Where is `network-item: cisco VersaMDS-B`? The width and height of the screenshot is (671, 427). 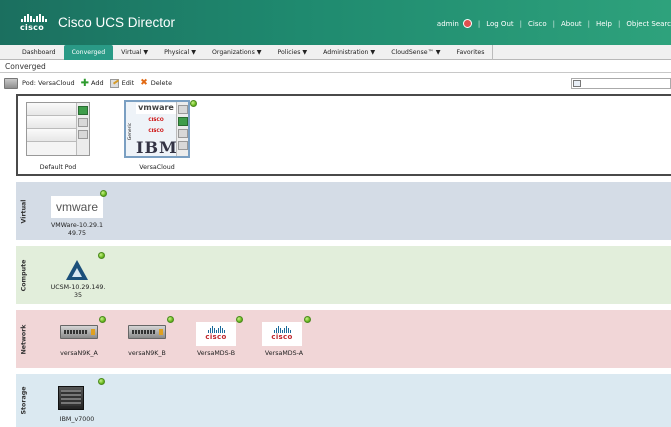 network-item: cisco VersaMDS-B is located at coordinates (216, 341).